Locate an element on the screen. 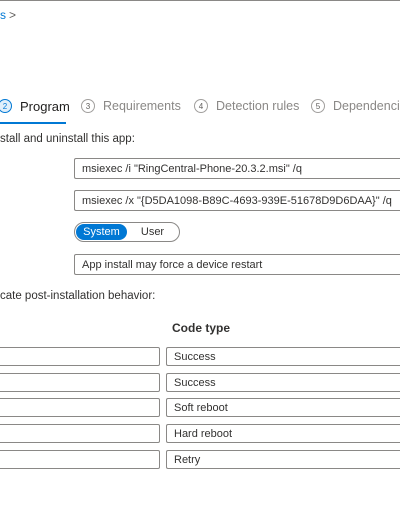 This screenshot has height=516, width=400. top-border is located at coordinates (200, 0).